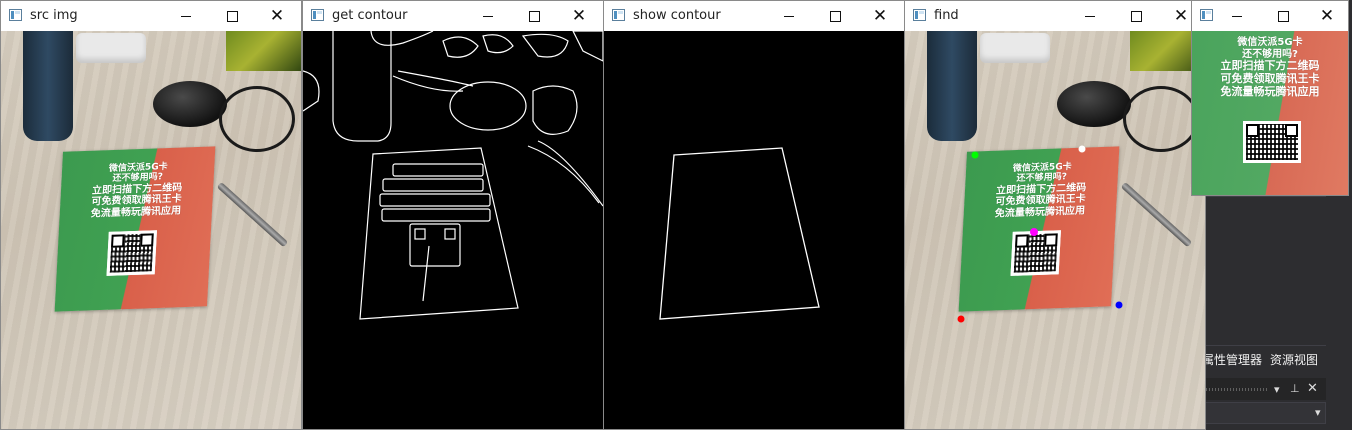 Image resolution: width=1352 pixels, height=430 pixels. Describe the element at coordinates (111, 48) in the screenshot. I see `power-socket` at that location.